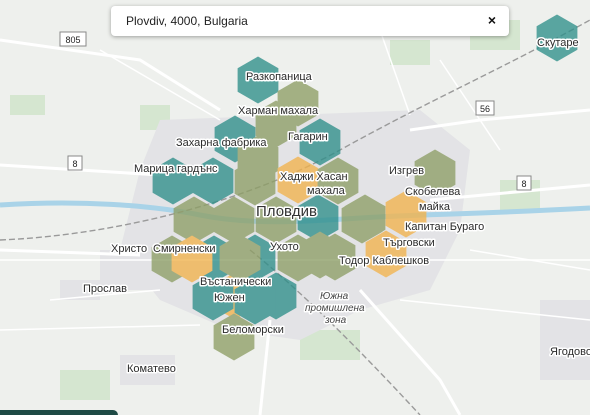 The height and width of the screenshot is (415, 590). What do you see at coordinates (278, 111) in the screenshot?
I see `label-harman-mahala: Харман махала` at bounding box center [278, 111].